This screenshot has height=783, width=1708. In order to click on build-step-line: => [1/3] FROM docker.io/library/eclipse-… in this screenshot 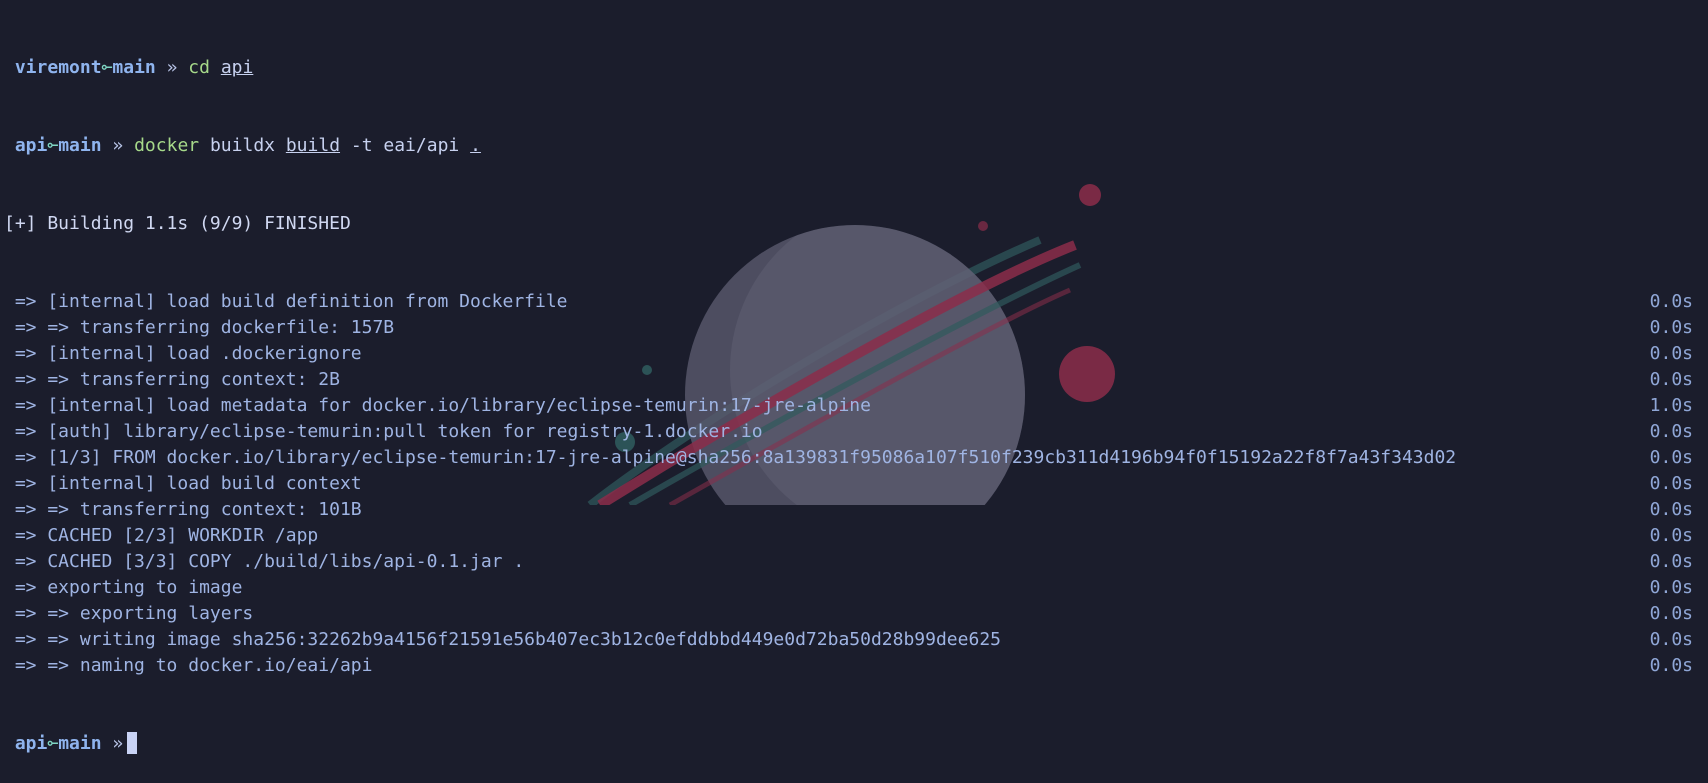, I will do `click(854, 458)`.